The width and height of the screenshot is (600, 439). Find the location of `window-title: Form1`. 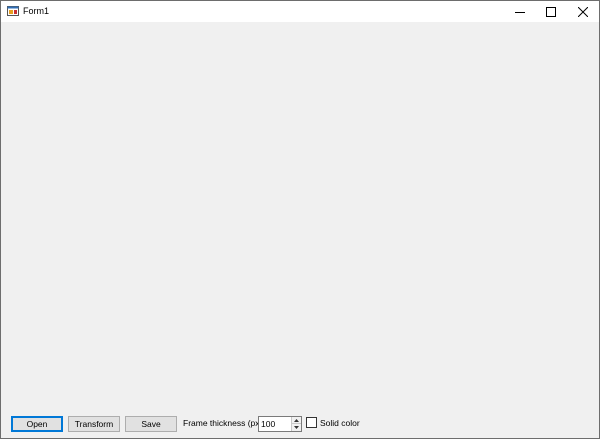

window-title: Form1 is located at coordinates (36, 11).